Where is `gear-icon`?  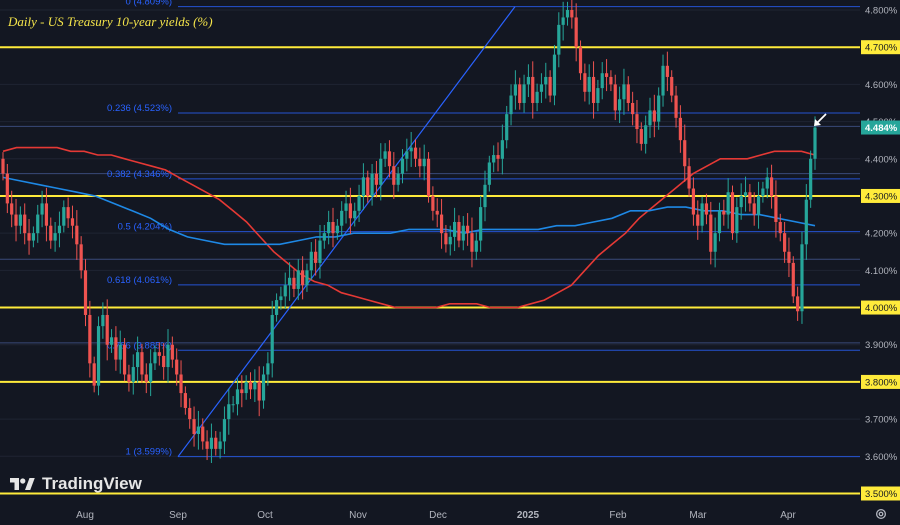
gear-icon is located at coordinates (881, 514).